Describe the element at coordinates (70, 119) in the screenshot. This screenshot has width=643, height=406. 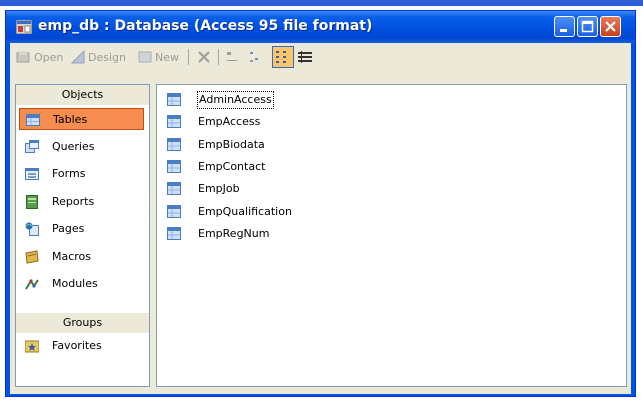
I see `object-item-label: Tables` at that location.